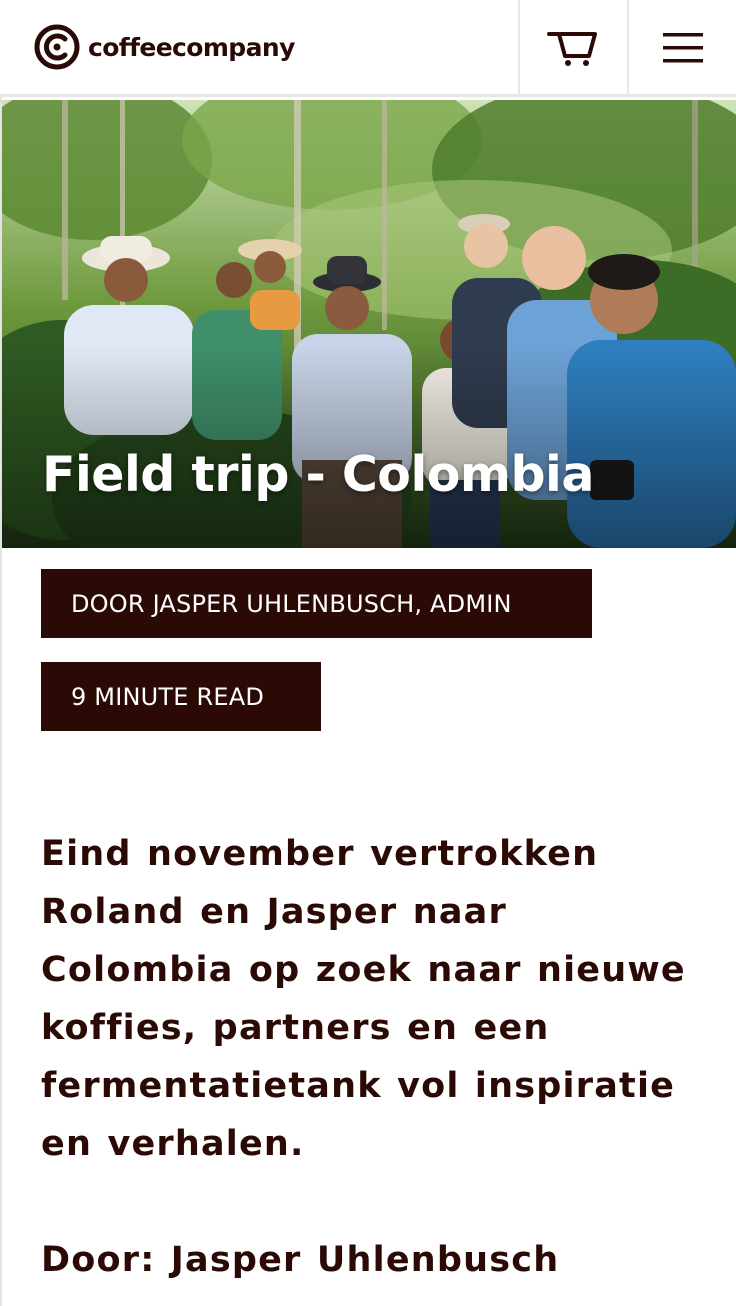  Describe the element at coordinates (368, 48) in the screenshot. I see `site-header: coffeecompany` at that location.